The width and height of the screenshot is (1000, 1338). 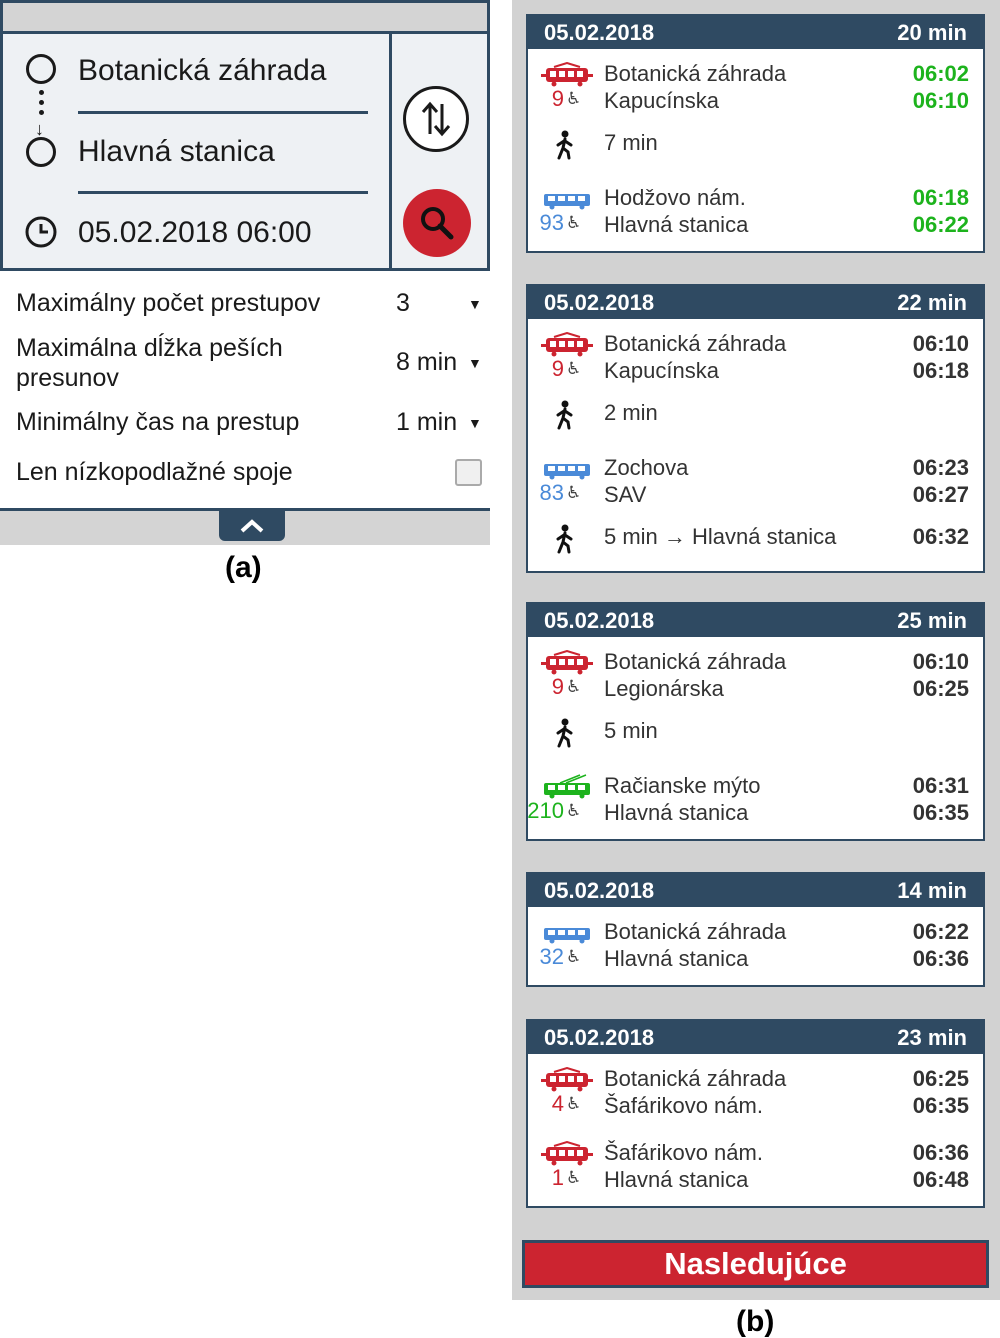 I want to click on ride-leg: 93 ♿ Hodžovo nám. Hlavná stanica 06:18 06:22, so click(x=755, y=213).